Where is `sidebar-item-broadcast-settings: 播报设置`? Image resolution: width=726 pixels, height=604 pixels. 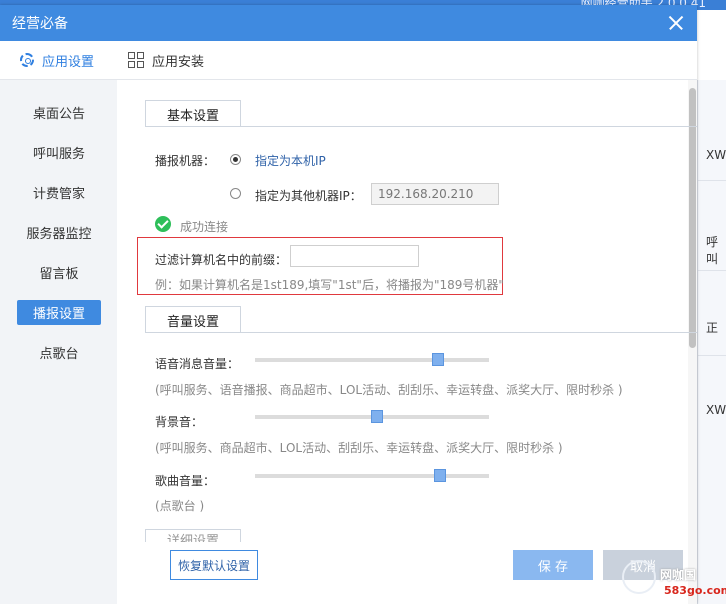
sidebar-item-broadcast-settings: 播报设置 is located at coordinates (59, 312).